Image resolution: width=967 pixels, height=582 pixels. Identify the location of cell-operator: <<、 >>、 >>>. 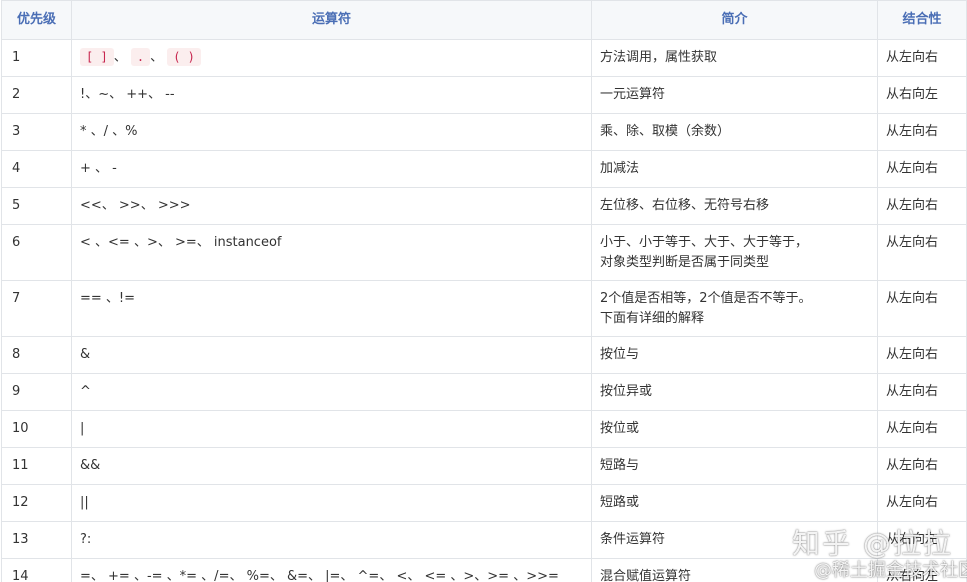
(331, 206).